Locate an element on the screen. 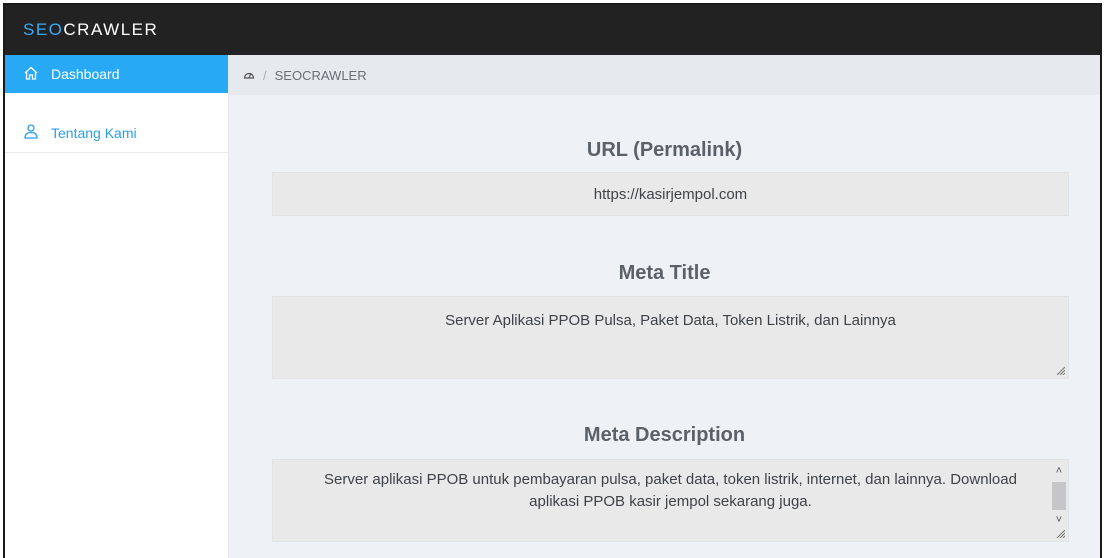 The width and height of the screenshot is (1104, 558). meta-title-section-title: Meta Title is located at coordinates (664, 273).